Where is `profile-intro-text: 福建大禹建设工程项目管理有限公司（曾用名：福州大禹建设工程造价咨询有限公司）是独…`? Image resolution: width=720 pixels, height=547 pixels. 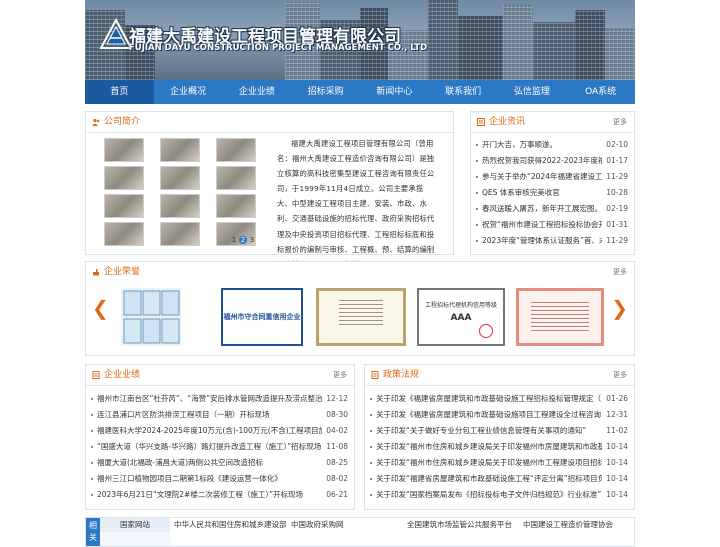
profile-intro-text: 福建大禹建设工程项目管理有限公司（曾用名：福州大禹建设工程造价咨询有限公司）是独… is located at coordinates (356, 204).